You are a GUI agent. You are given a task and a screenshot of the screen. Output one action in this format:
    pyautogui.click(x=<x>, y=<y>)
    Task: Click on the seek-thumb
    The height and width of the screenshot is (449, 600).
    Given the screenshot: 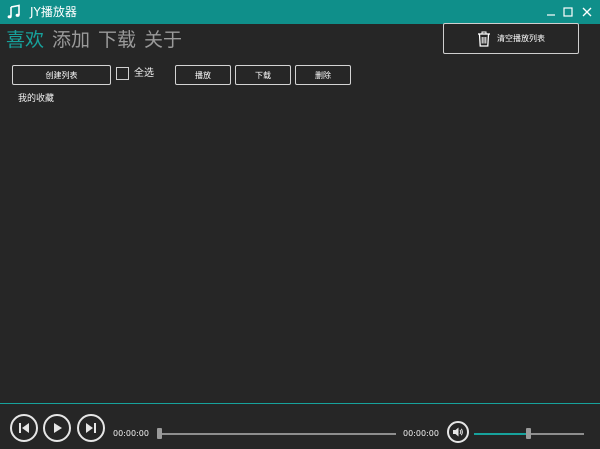 What is the action you would take?
    pyautogui.click(x=159, y=433)
    